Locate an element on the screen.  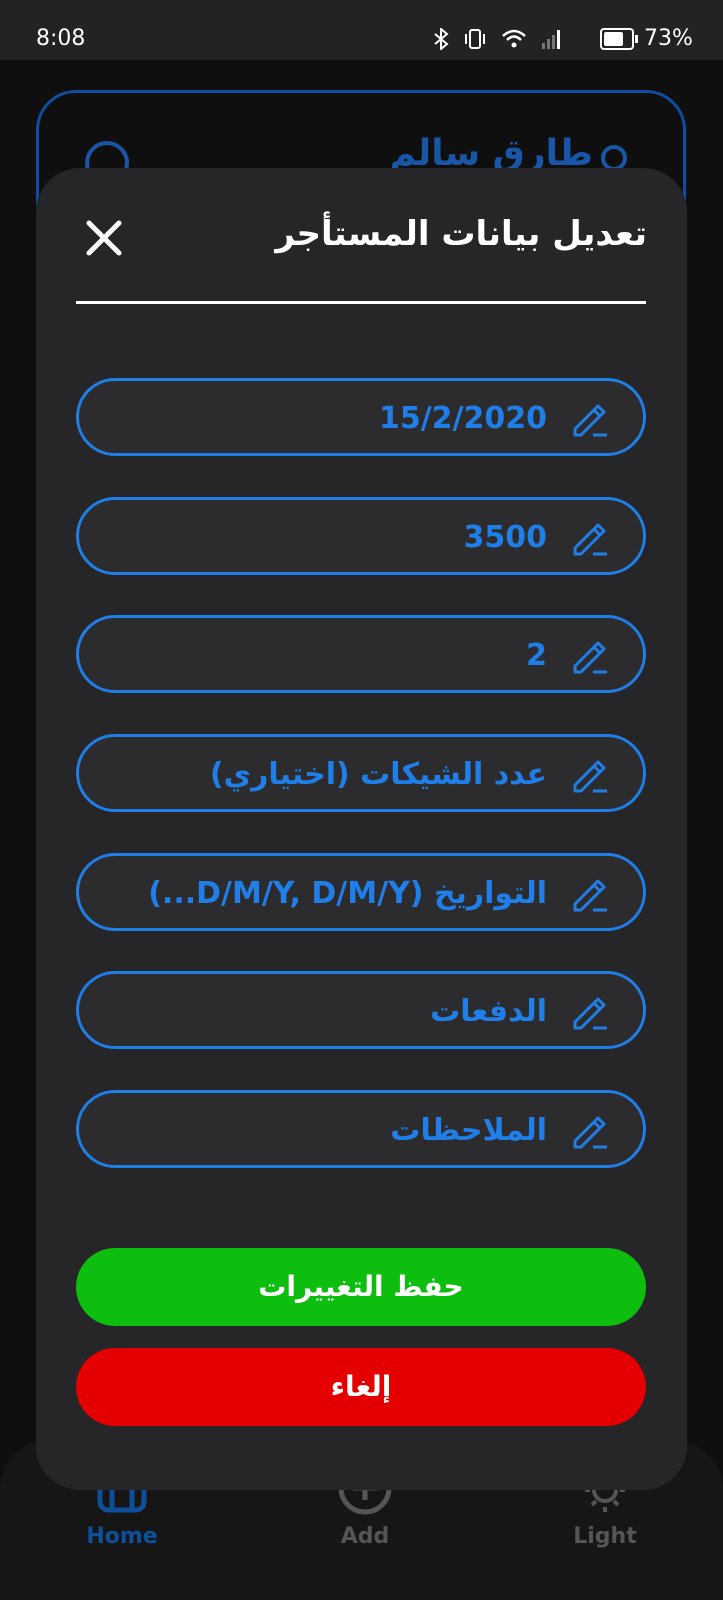
start-date-field: 15/2/2020 is located at coordinates (361, 417).